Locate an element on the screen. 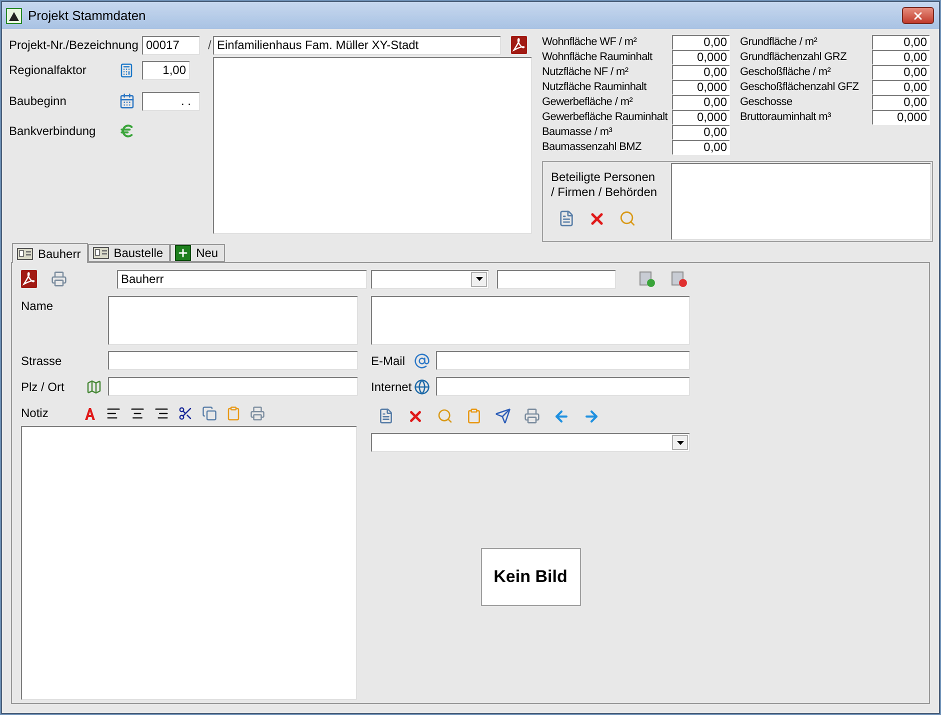  phone-list is located at coordinates (530, 320).